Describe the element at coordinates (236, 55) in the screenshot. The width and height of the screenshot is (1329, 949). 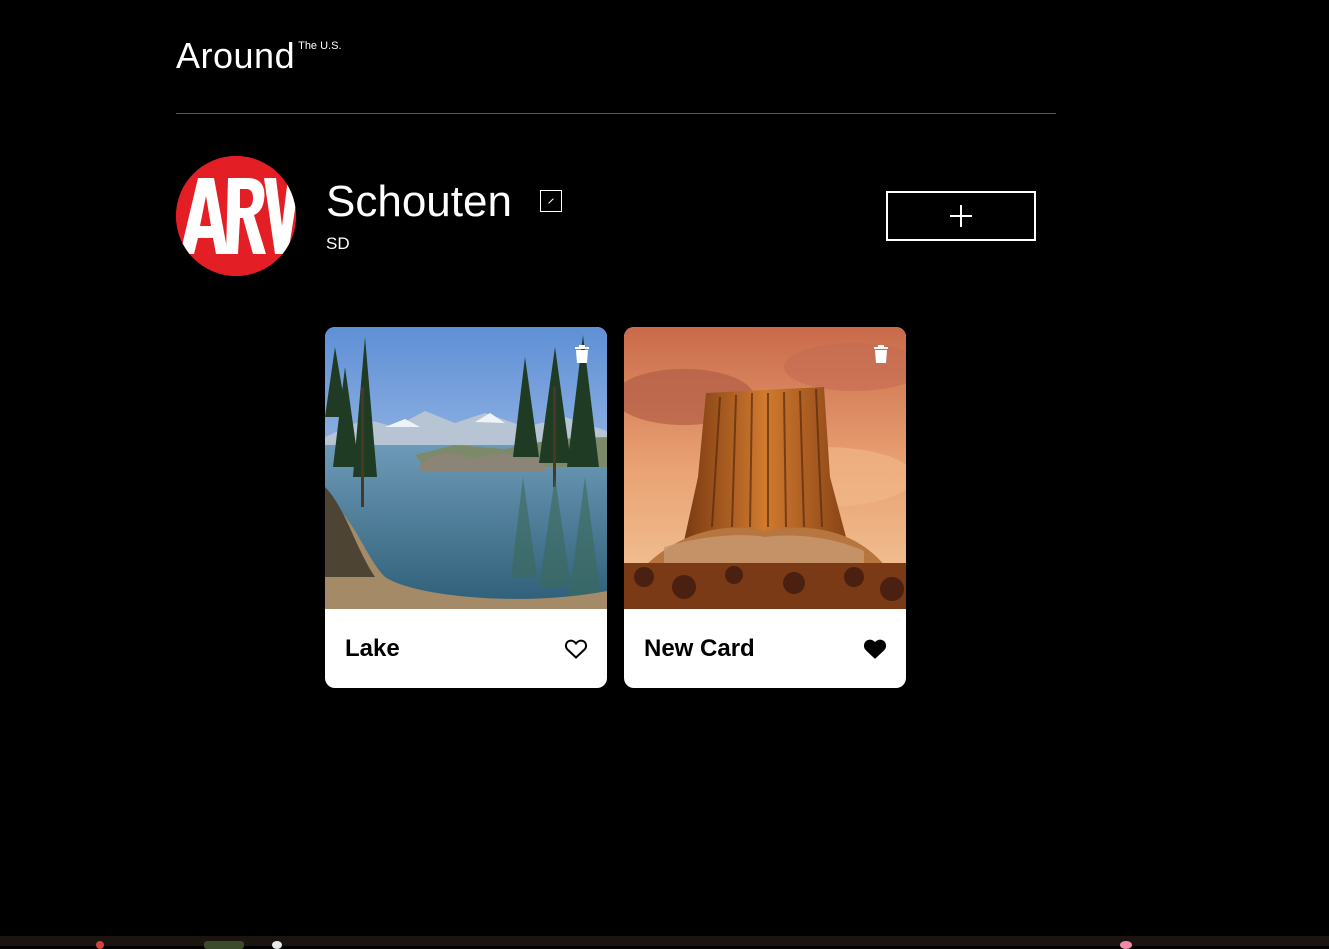
I see `logo-main-text: Around` at that location.